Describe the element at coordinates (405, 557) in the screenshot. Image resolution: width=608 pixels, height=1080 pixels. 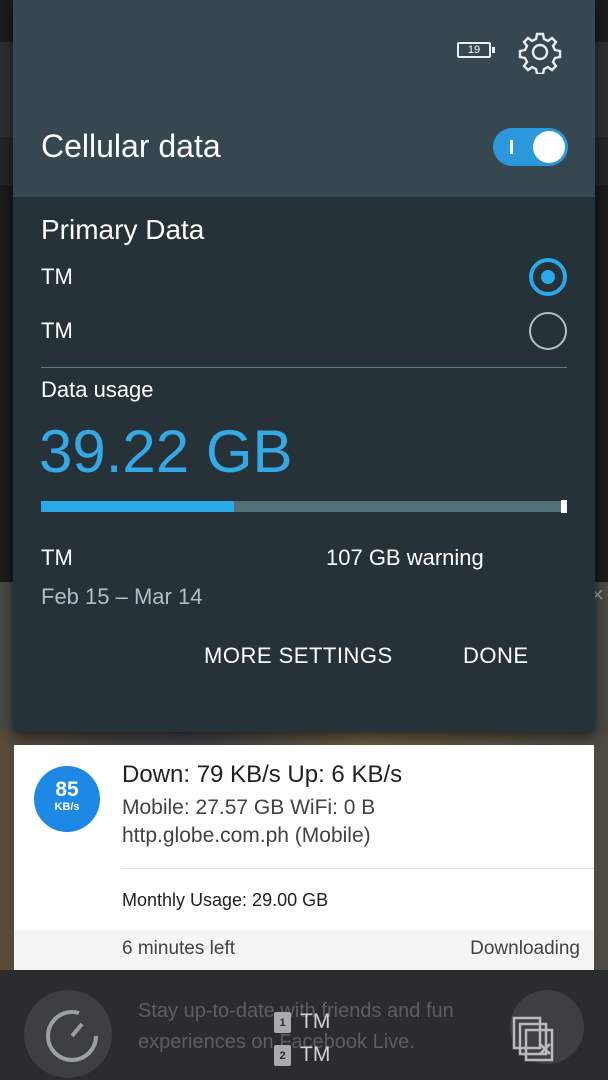
I see `warning-limit: 107 GB warning` at that location.